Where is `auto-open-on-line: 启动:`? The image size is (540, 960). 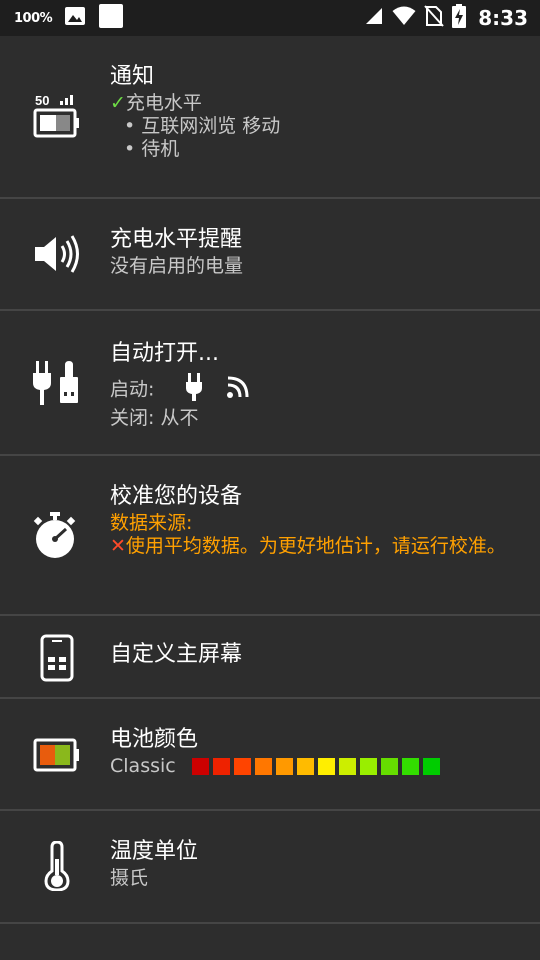 auto-open-on-line: 启动: is located at coordinates (315, 390).